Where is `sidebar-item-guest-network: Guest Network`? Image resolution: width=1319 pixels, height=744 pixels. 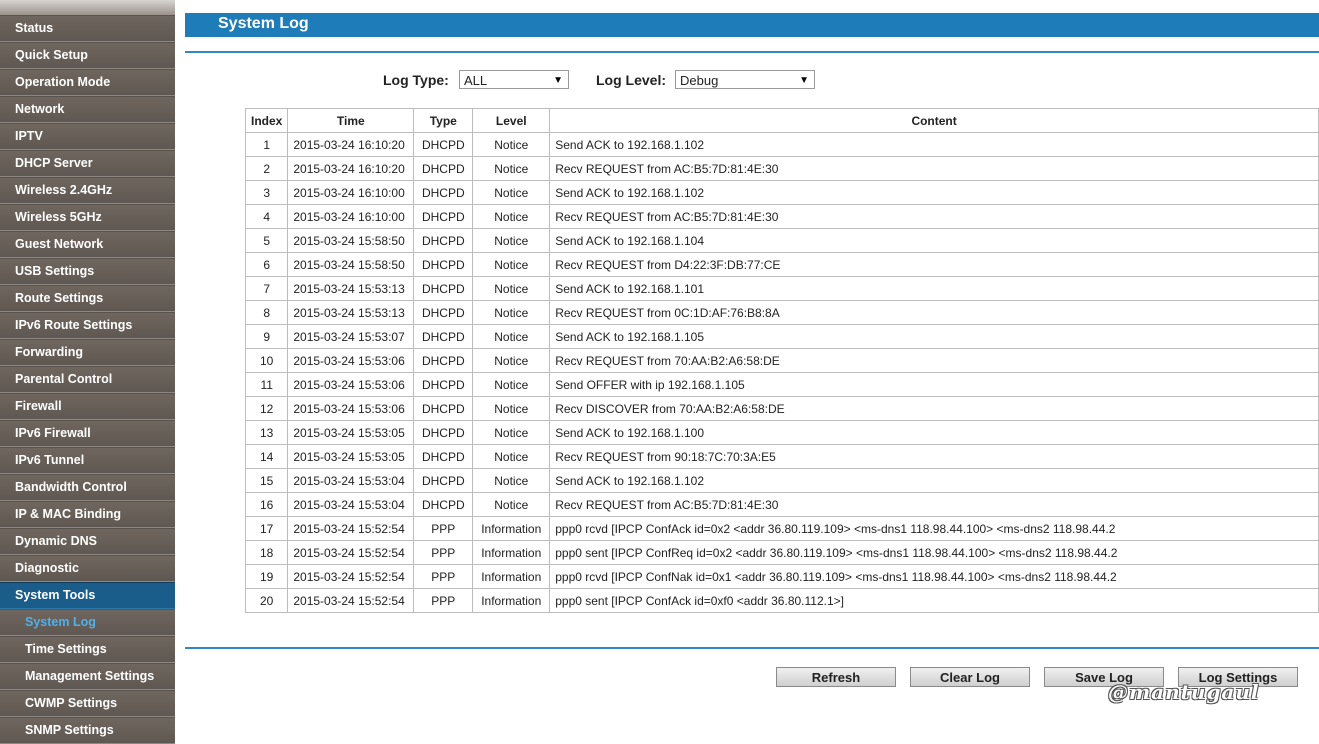
sidebar-item-guest-network: Guest Network is located at coordinates (87, 244).